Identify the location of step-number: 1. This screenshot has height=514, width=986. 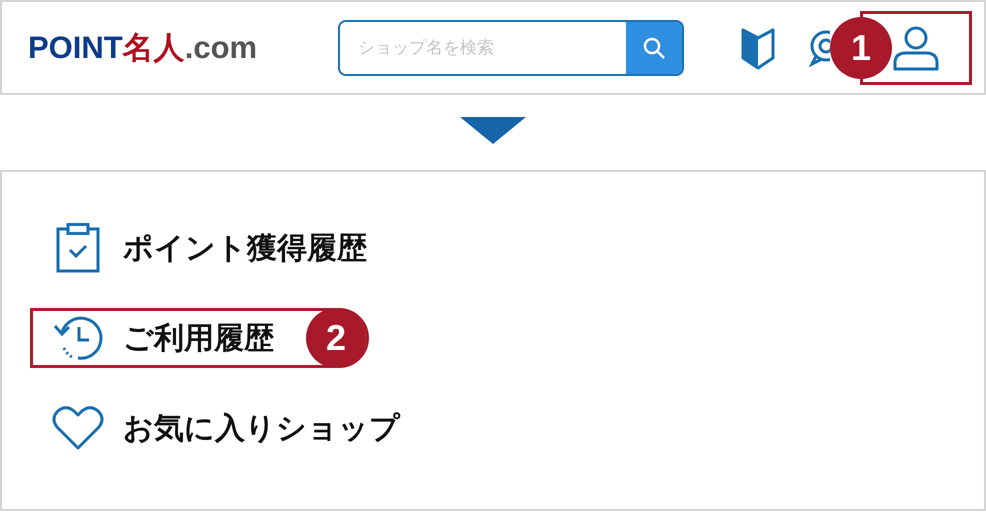
(861, 47).